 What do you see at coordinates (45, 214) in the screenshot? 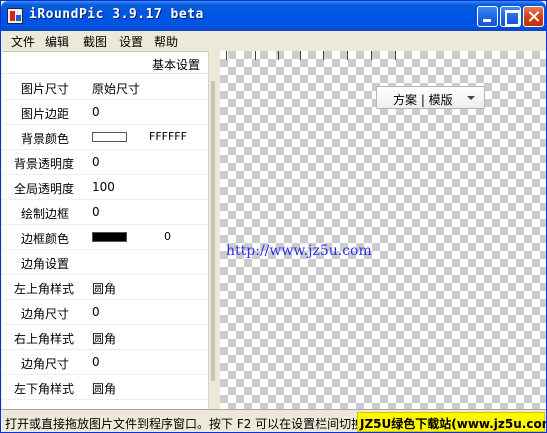
I see `setting-label: 绘制边框` at bounding box center [45, 214].